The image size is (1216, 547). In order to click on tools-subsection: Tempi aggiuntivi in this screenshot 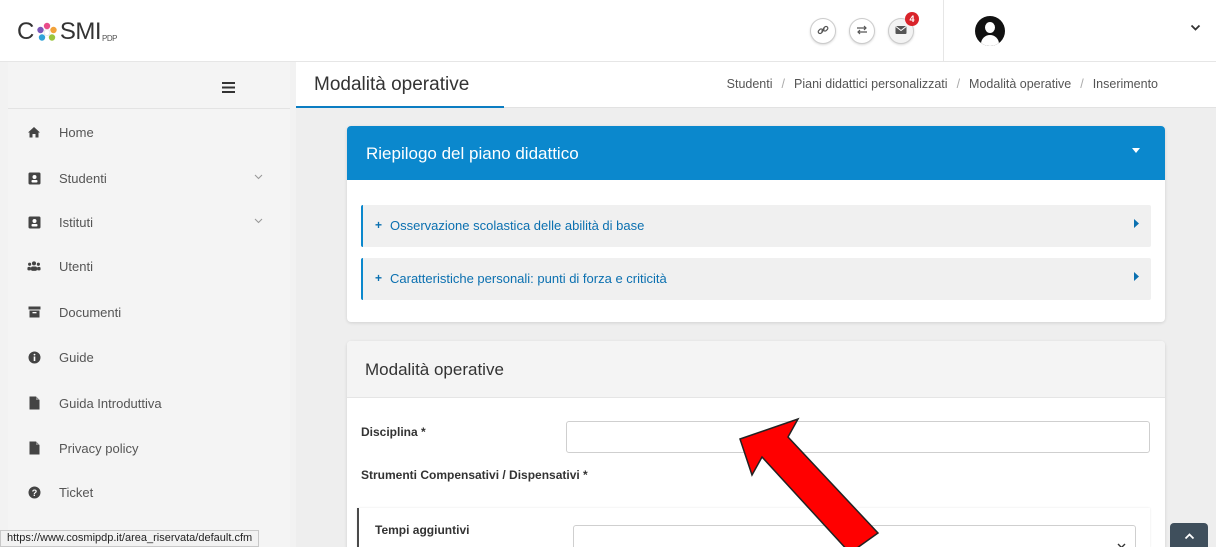, I will do `click(753, 527)`.